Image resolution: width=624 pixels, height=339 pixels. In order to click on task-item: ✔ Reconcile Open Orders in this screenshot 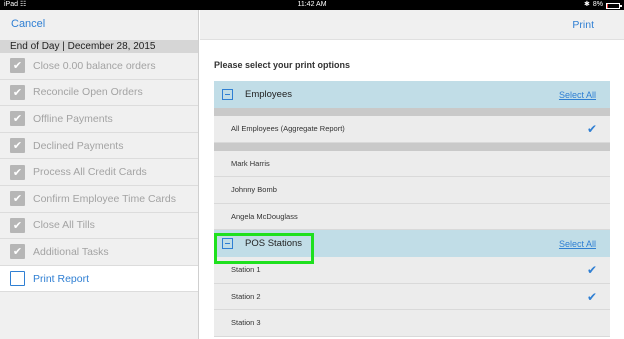, I will do `click(99, 93)`.